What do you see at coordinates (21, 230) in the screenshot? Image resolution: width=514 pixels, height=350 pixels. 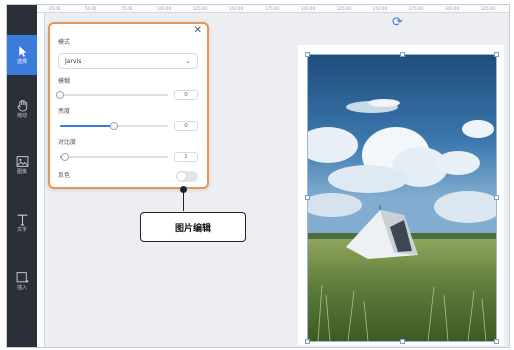 I see `tool-text-label: 文字` at bounding box center [21, 230].